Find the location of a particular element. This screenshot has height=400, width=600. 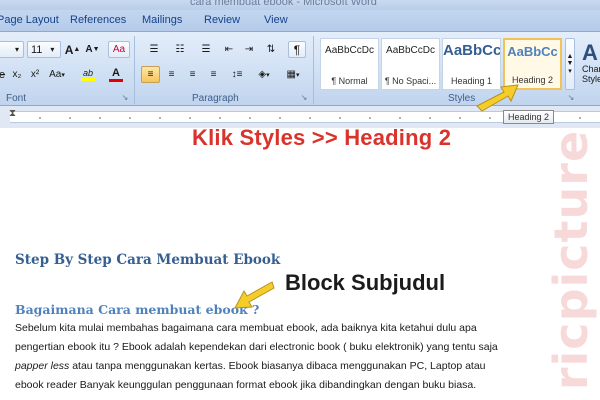

align-right-button: ≡ is located at coordinates (192, 74).